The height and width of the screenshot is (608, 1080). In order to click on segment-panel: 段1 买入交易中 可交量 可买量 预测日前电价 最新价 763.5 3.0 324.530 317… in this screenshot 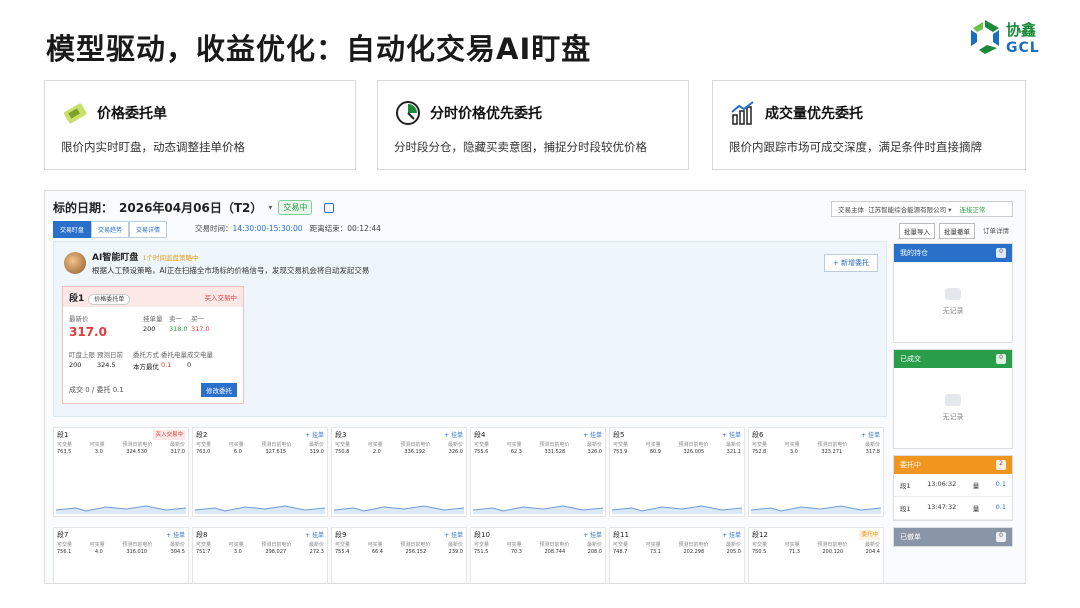, I will do `click(121, 472)`.